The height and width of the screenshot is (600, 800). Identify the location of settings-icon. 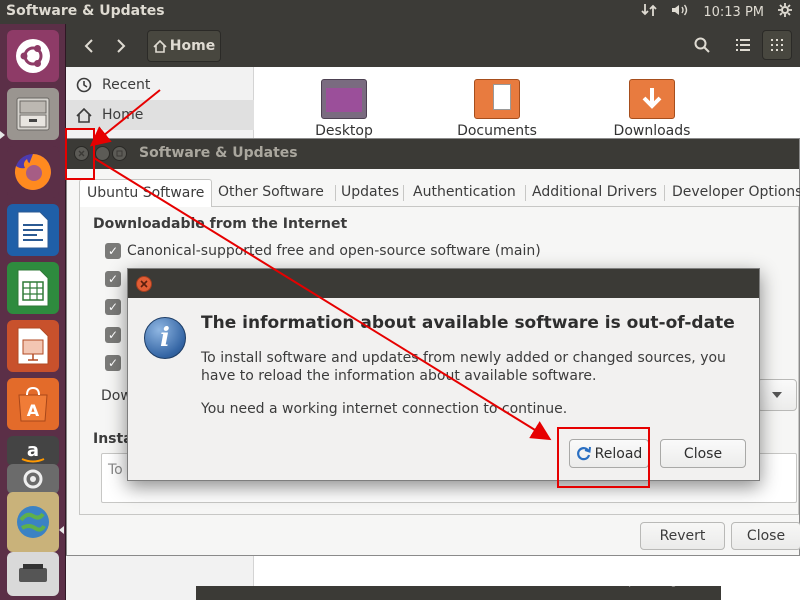
(33, 479).